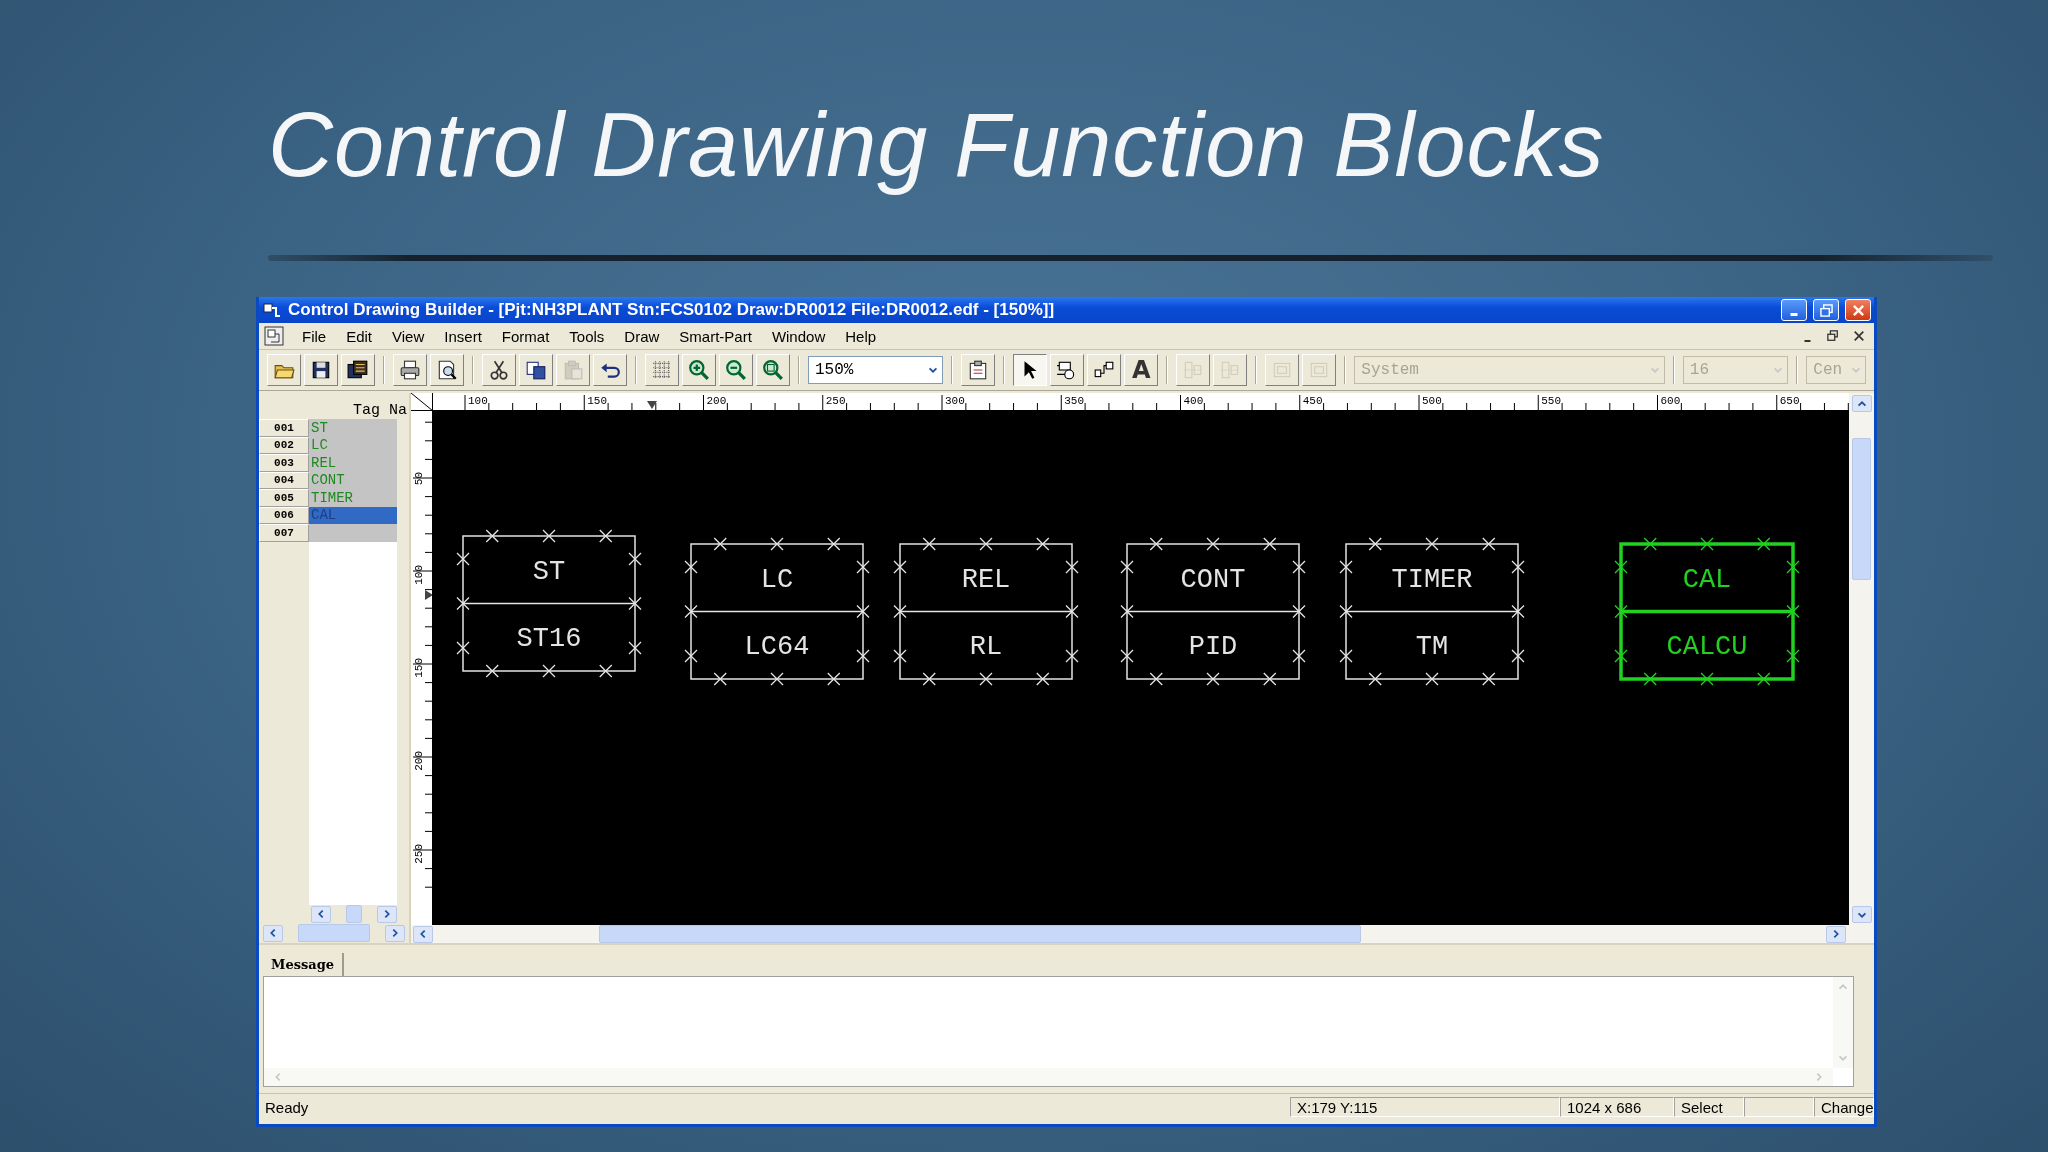  What do you see at coordinates (1707, 579) in the screenshot?
I see `block-tag: CAL` at bounding box center [1707, 579].